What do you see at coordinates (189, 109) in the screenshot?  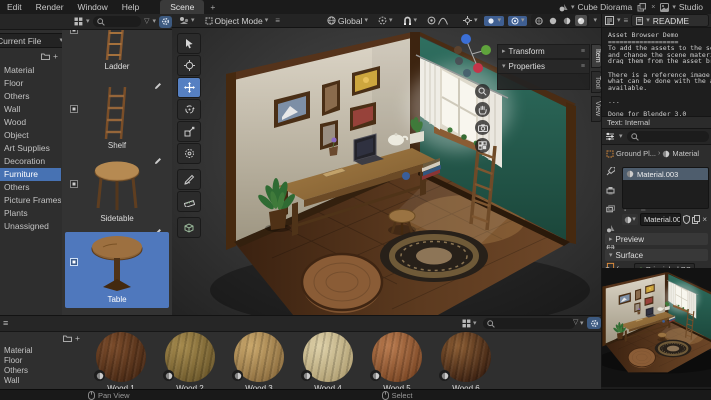 I see `tool-rotate` at bounding box center [189, 109].